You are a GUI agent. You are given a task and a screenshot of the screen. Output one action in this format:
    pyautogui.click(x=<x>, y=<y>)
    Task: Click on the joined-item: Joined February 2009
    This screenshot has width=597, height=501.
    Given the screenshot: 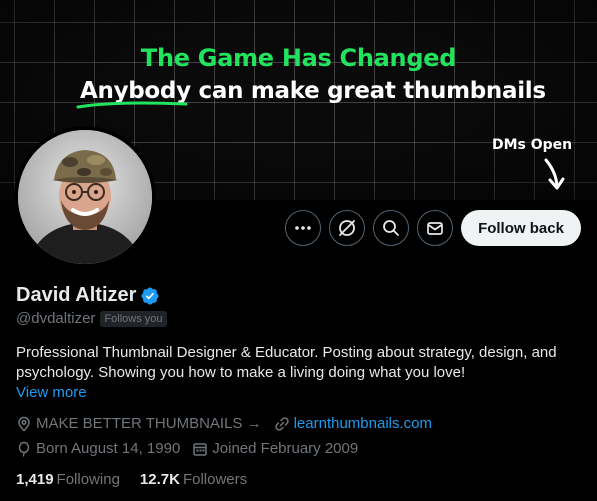 What is the action you would take?
    pyautogui.click(x=275, y=448)
    